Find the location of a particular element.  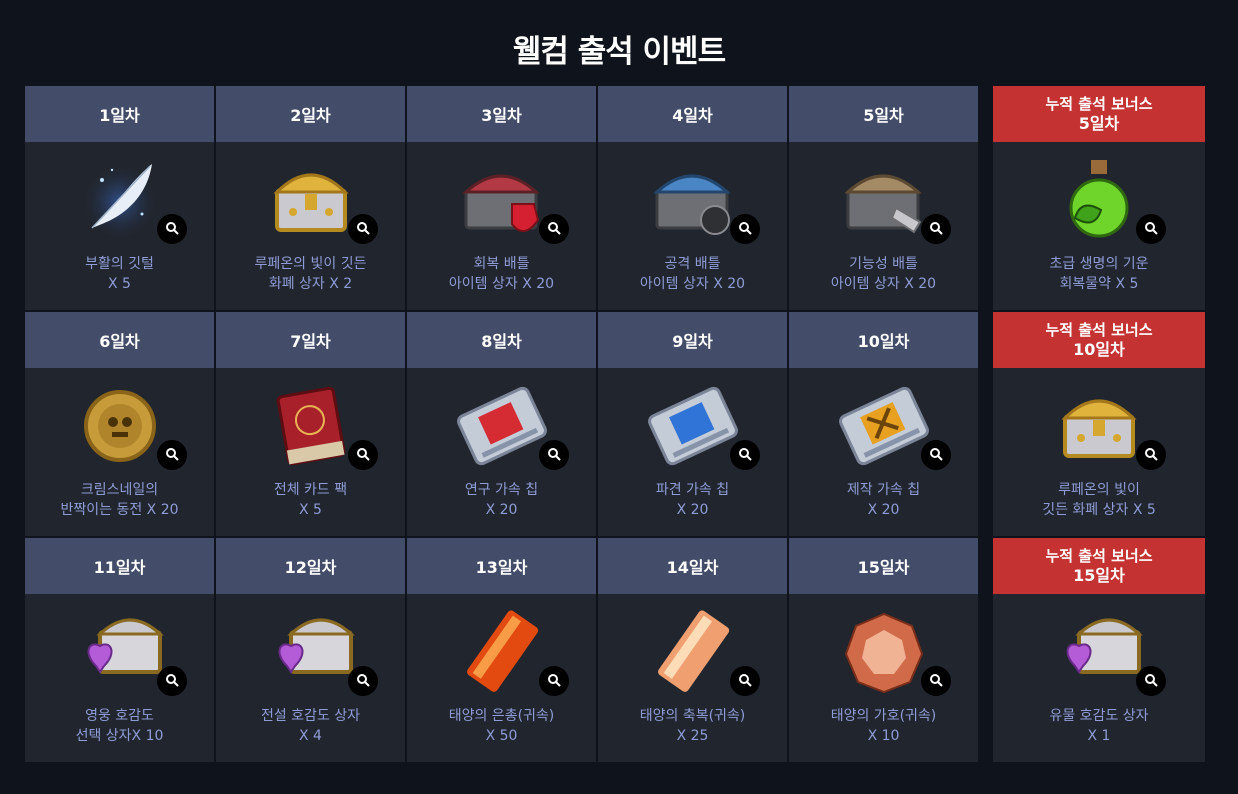

bonus-reward-cell: 누적 출석 보너스 10일차 루페온의 빛이 깃든 화폐 상자 X 5 is located at coordinates (1099, 424).